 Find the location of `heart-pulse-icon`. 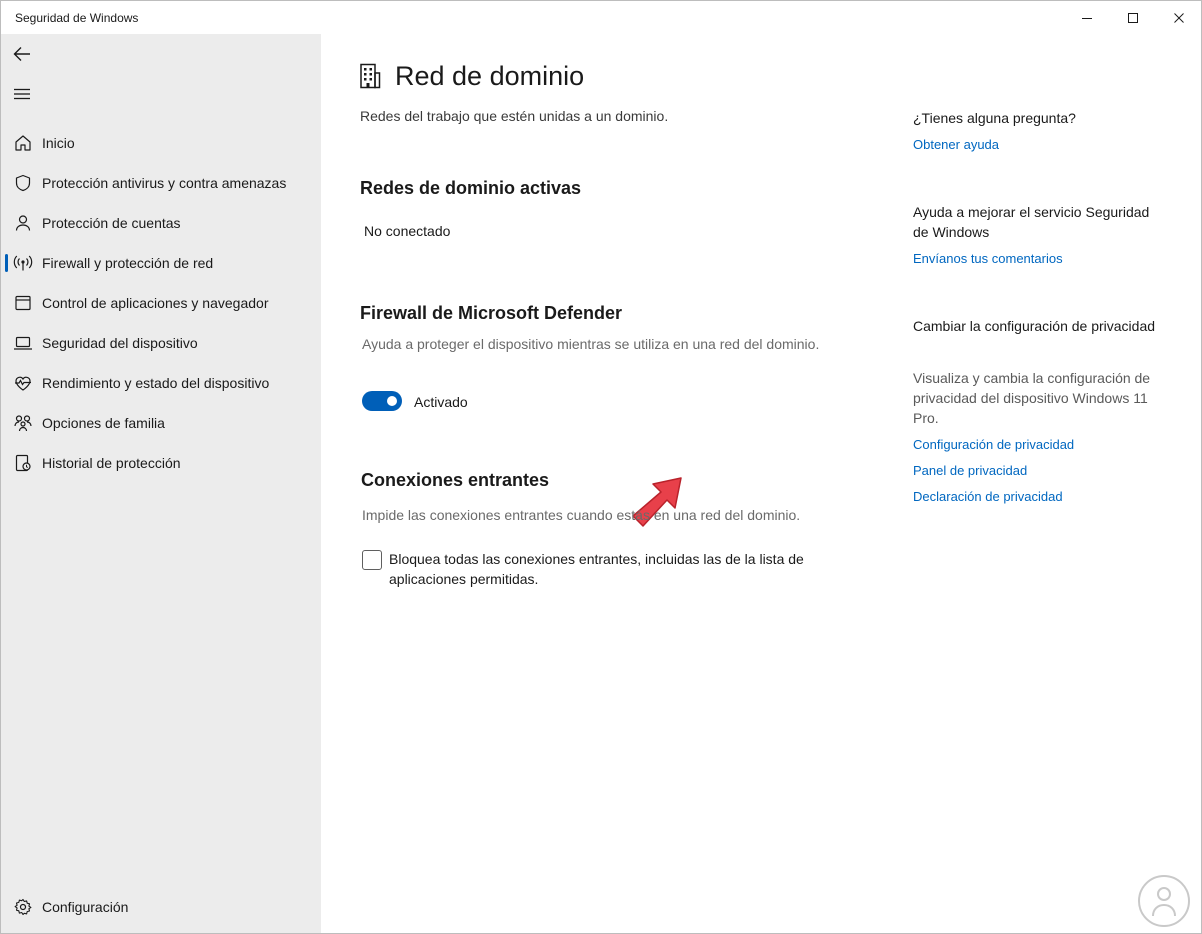

heart-pulse-icon is located at coordinates (23, 383).